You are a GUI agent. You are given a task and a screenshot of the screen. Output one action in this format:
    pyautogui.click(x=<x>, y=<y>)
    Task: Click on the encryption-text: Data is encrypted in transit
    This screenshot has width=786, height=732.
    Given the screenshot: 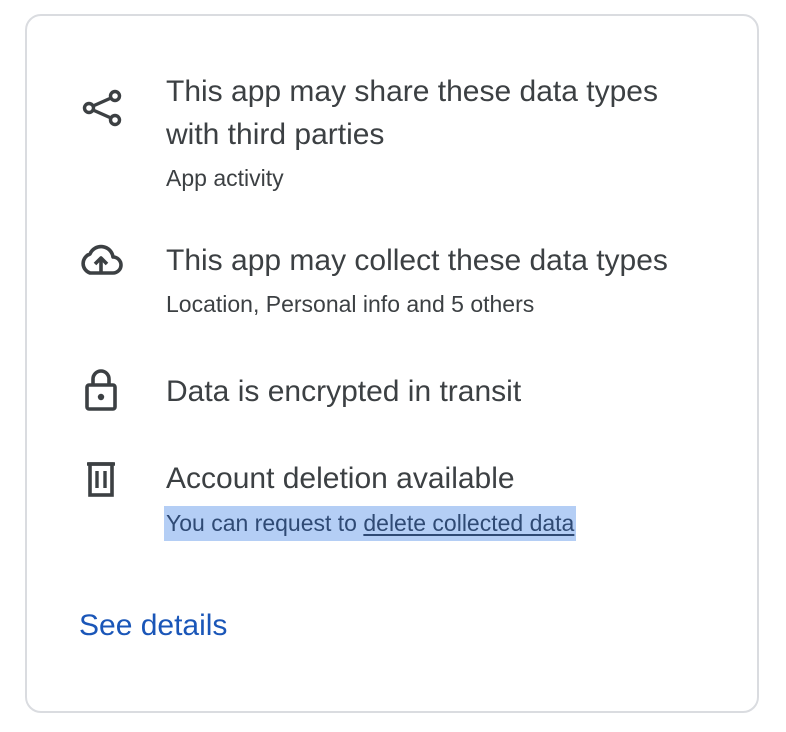 What is the action you would take?
    pyautogui.click(x=441, y=391)
    